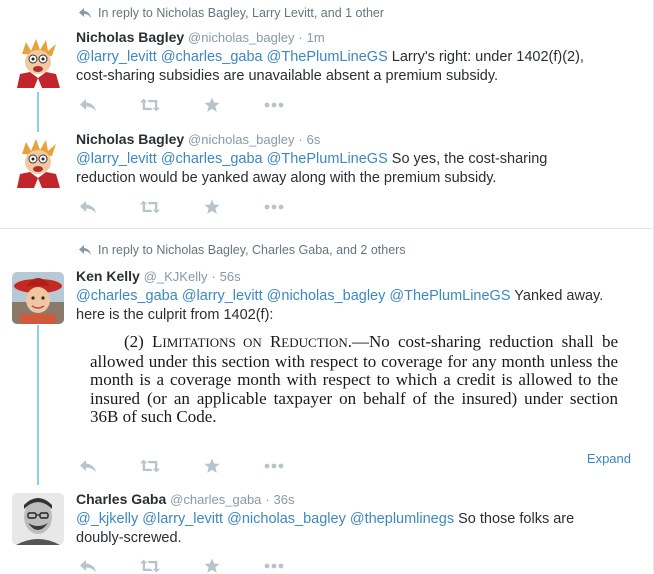  I want to click on timestamp: 6s, so click(314, 139).